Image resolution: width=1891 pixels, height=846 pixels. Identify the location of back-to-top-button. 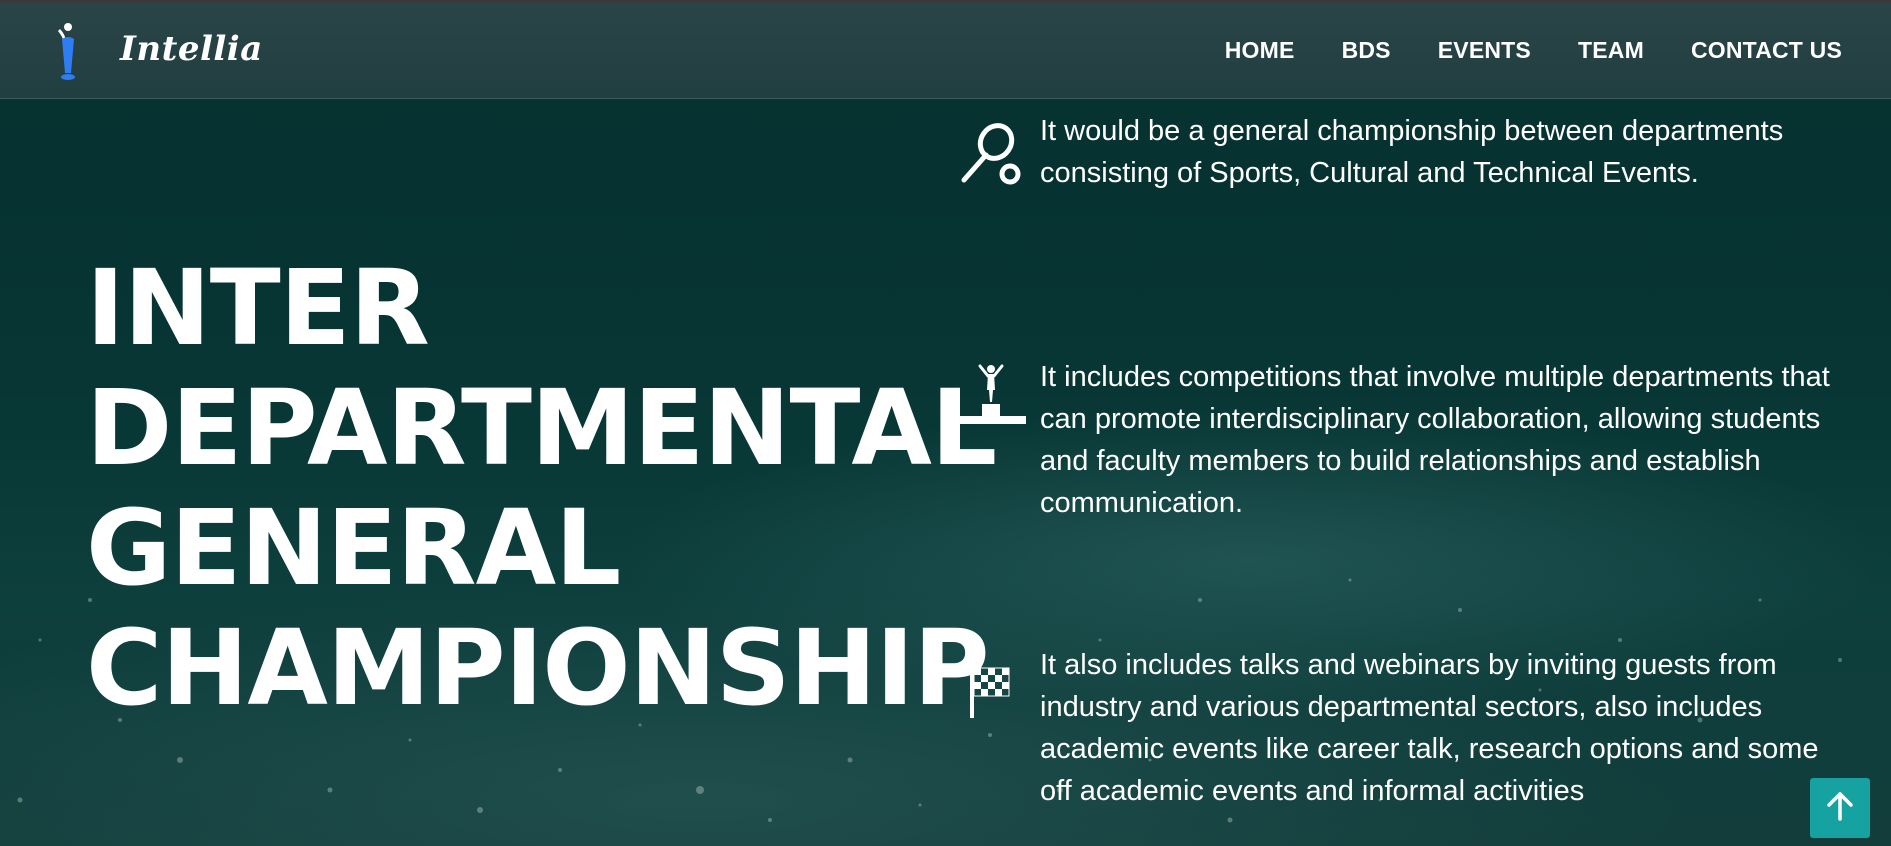
(1840, 808).